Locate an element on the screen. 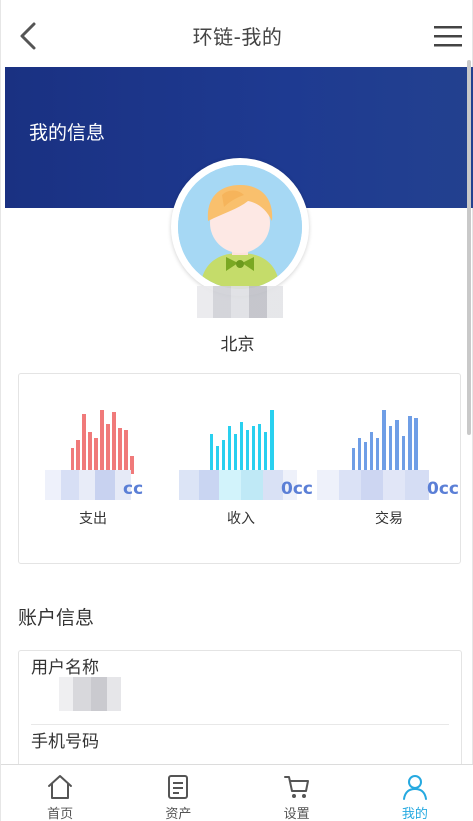 The height and width of the screenshot is (821, 473). blurred-username is located at coordinates (240, 302).